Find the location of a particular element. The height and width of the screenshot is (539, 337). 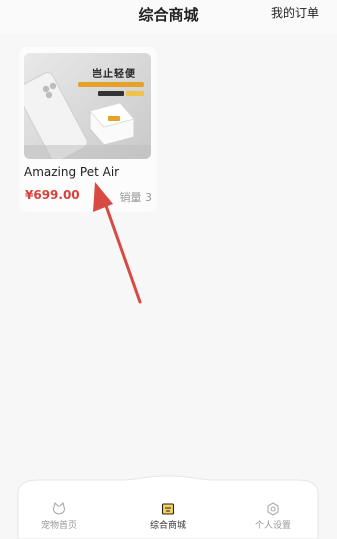

bottom-tab-bar: 宠物首页 综合商城 个人设置 is located at coordinates (168, 505).